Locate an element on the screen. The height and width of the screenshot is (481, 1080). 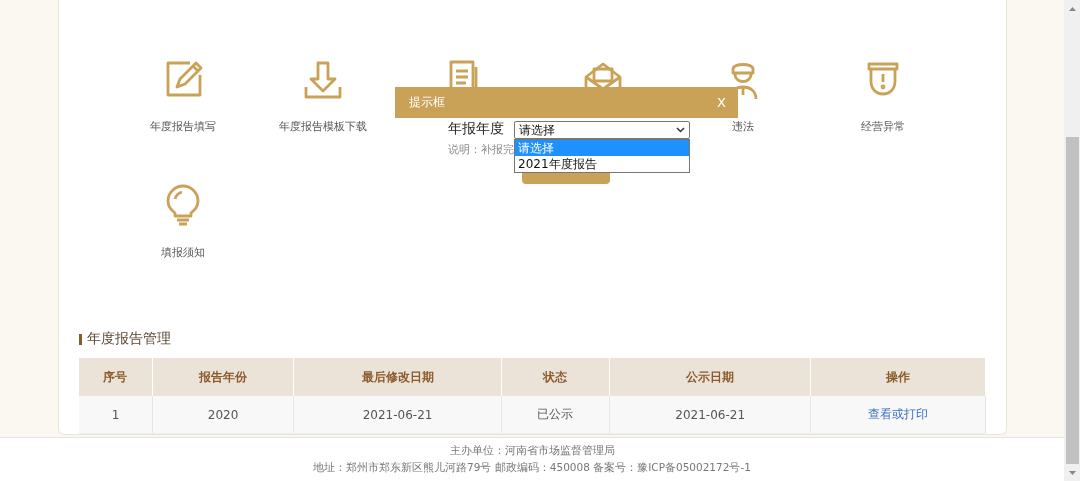
footer-text: 主办单位：河南省市场监督管理局 is located at coordinates (532, 451).